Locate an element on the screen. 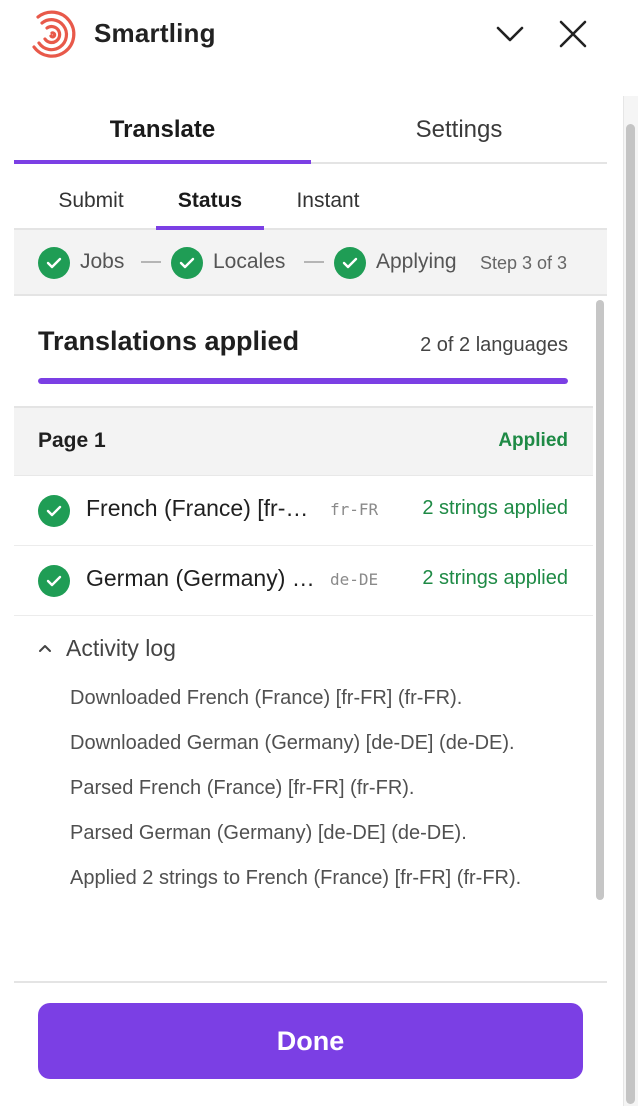 The height and width of the screenshot is (1118, 638). activity-log-label: Activity log is located at coordinates (121, 647).